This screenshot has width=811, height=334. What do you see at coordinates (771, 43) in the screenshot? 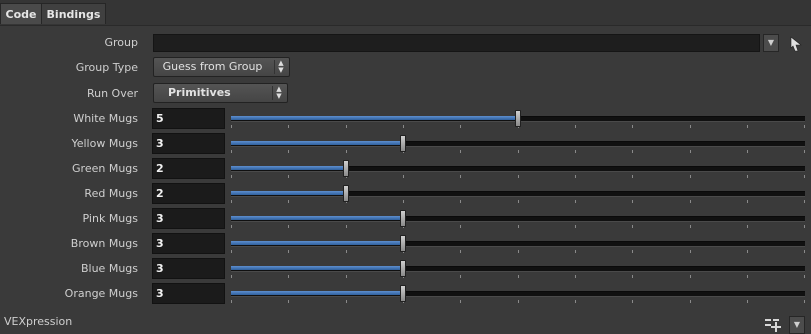
I see `group-menu-button: ▼` at bounding box center [771, 43].